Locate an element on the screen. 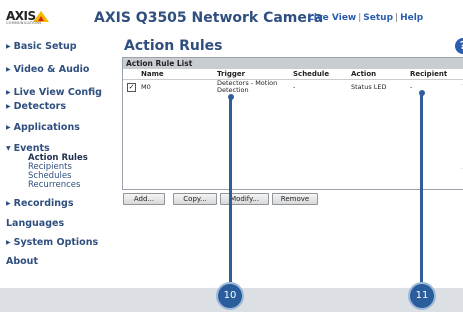 This screenshot has width=463, height=312. column-header-action: Action is located at coordinates (363, 74).